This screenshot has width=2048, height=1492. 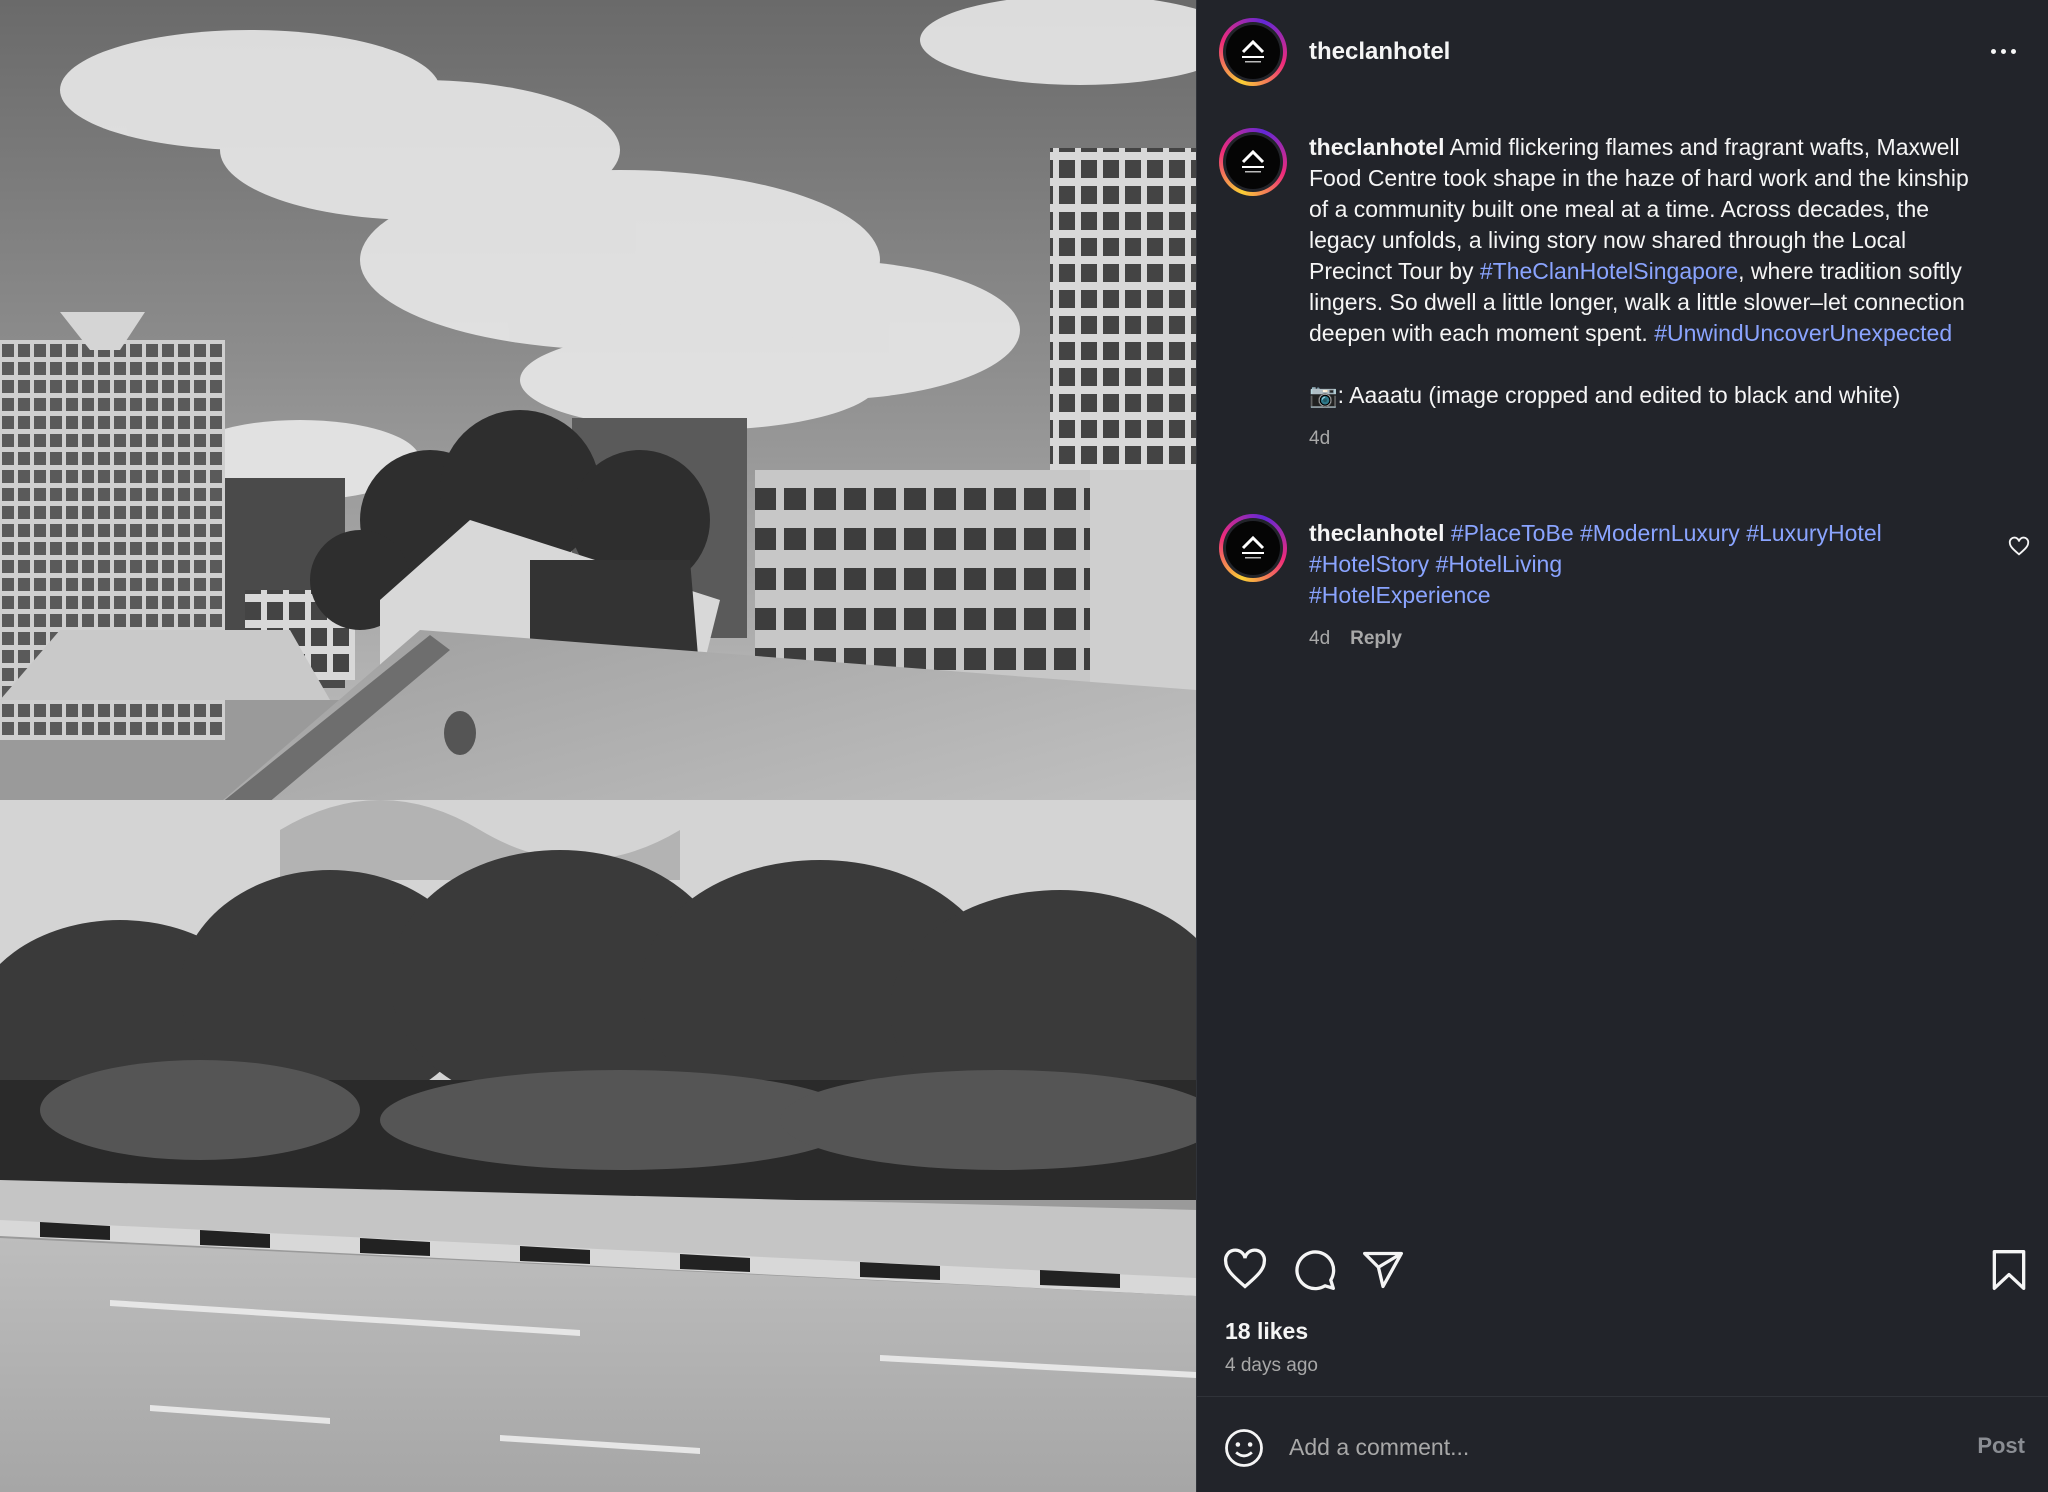 What do you see at coordinates (1622, 52) in the screenshot?
I see `post-header: theclanhotel` at bounding box center [1622, 52].